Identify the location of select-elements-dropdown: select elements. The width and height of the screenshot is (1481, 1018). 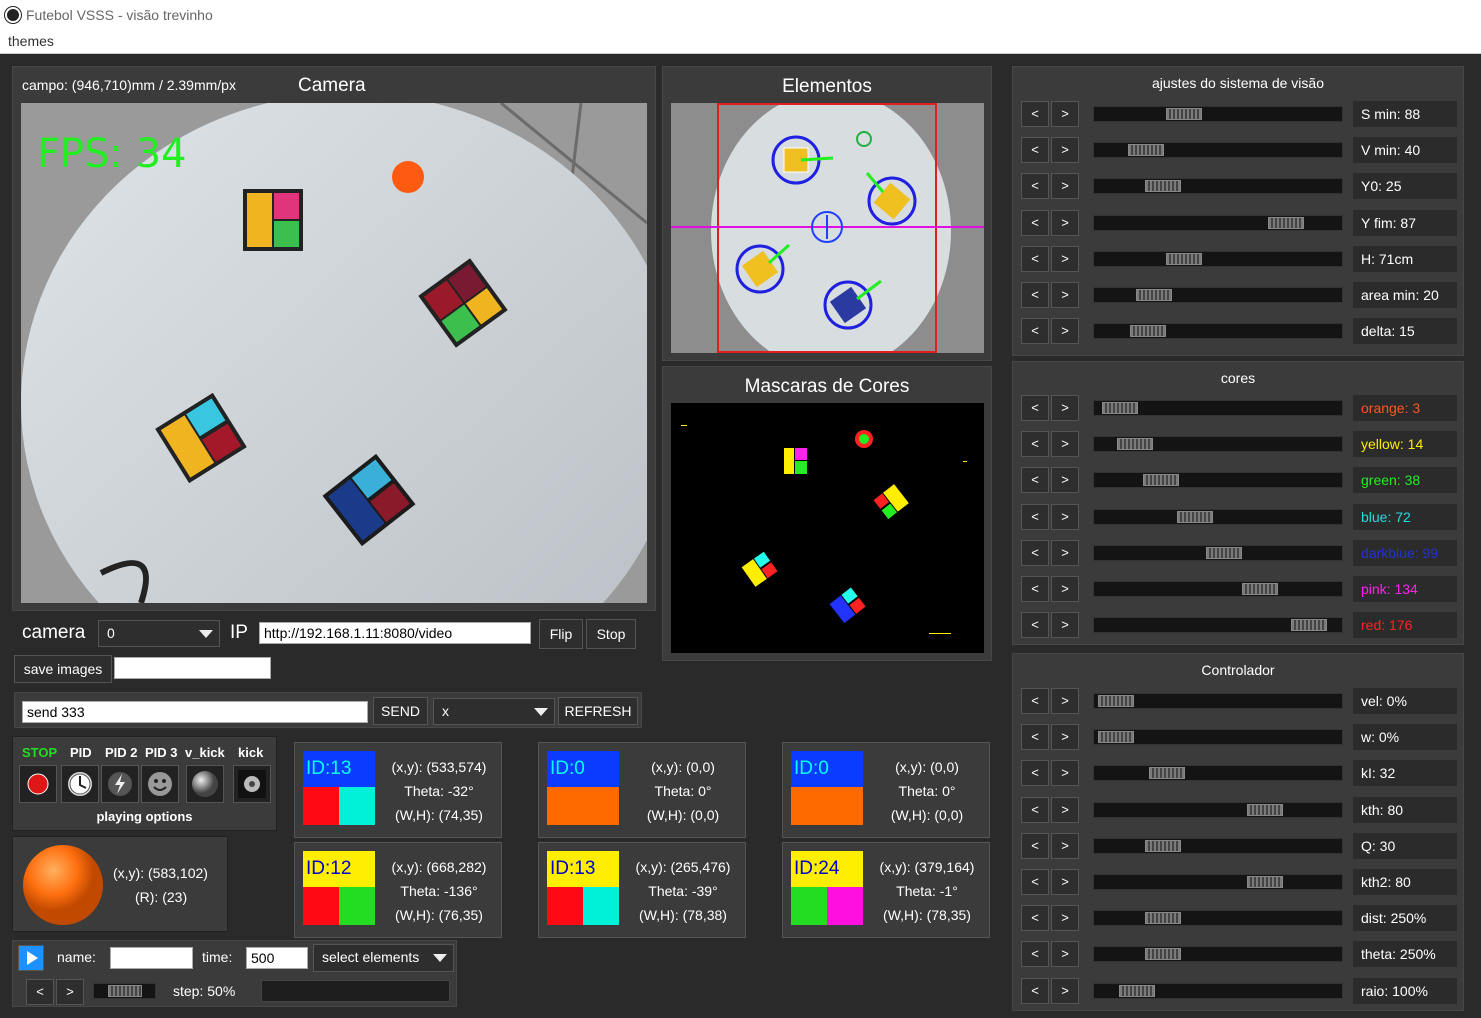
(383, 958).